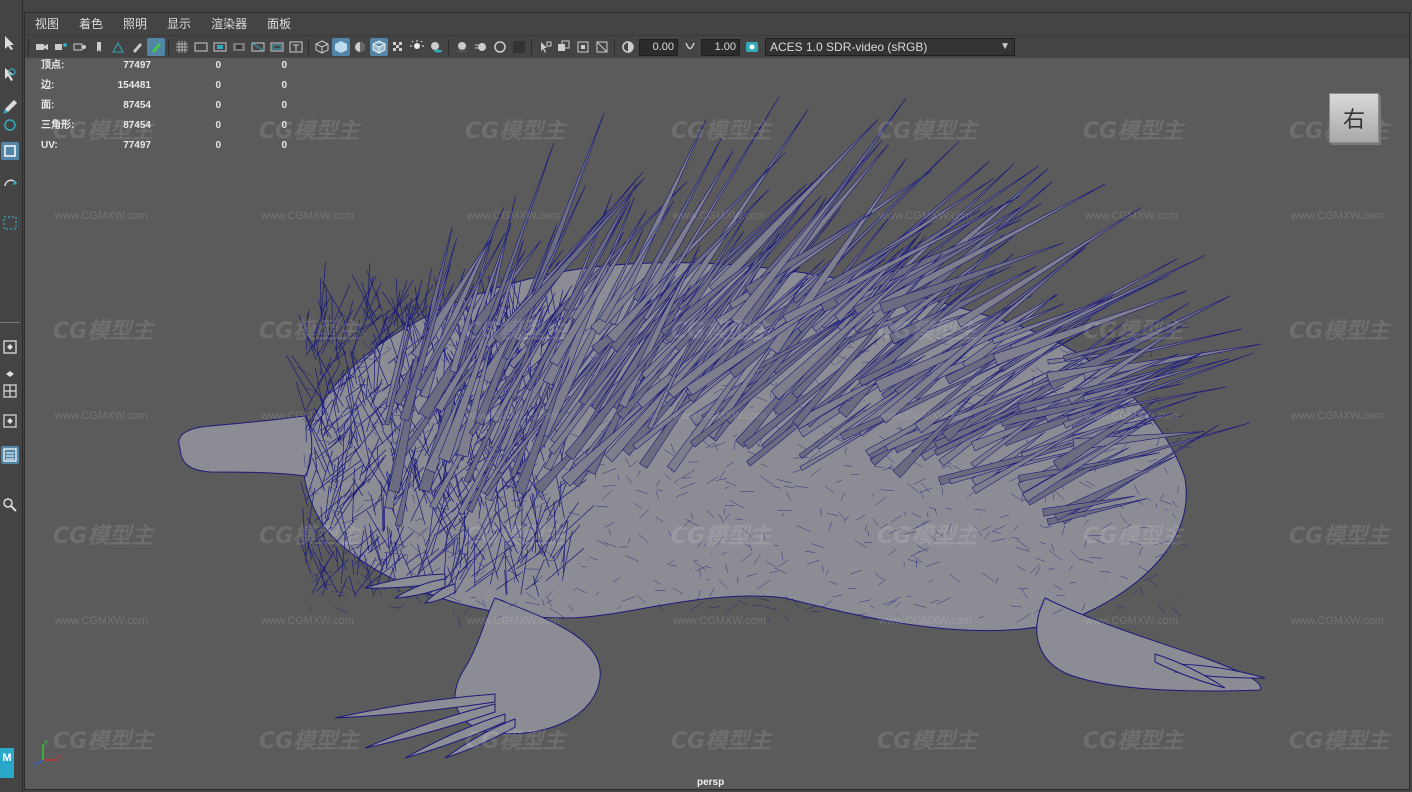 The height and width of the screenshot is (792, 1412). I want to click on select-tool-icon, so click(10, 43).